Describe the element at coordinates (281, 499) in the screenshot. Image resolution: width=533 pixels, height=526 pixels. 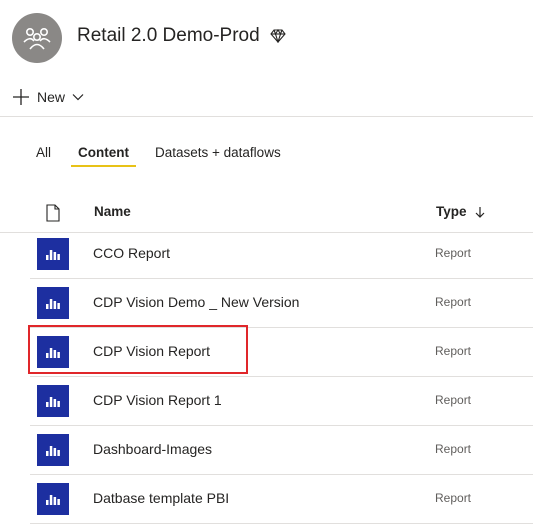
I see `table-row: Datbase template PBI Report` at that location.